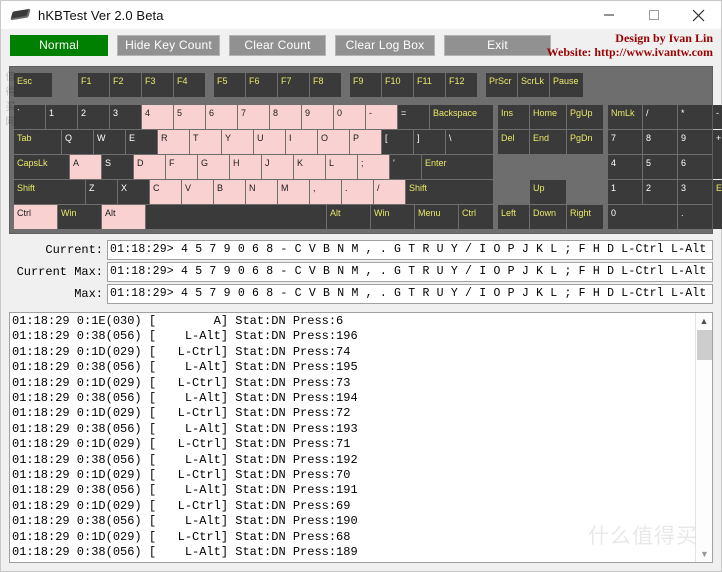 The width and height of the screenshot is (722, 572). I want to click on key-r: R, so click(173, 142).